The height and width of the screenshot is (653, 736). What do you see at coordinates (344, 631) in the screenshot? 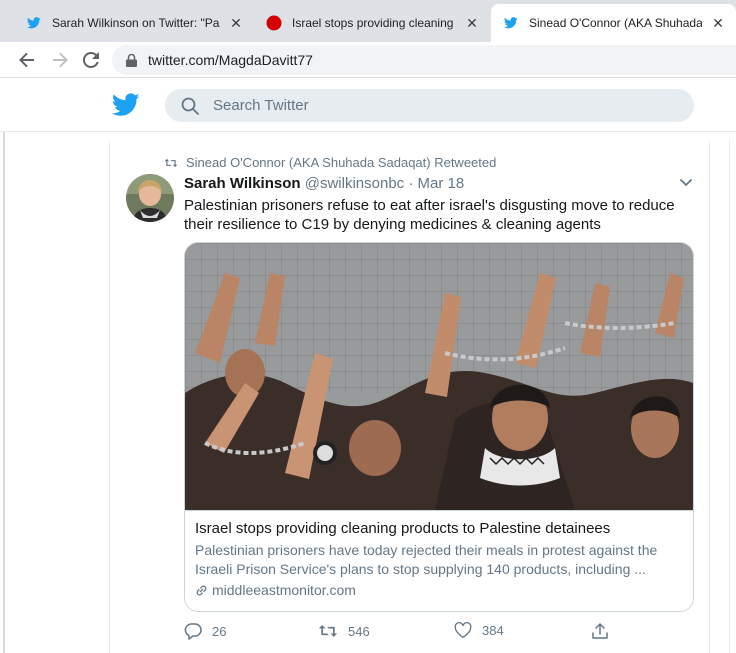
I see `retweet-button: 546` at bounding box center [344, 631].